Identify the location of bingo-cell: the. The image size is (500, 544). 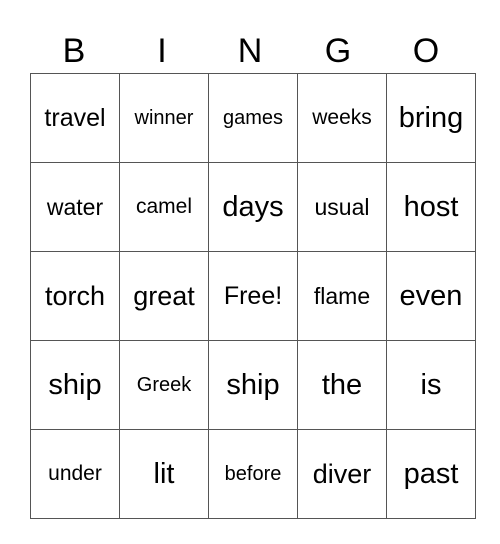
(342, 385).